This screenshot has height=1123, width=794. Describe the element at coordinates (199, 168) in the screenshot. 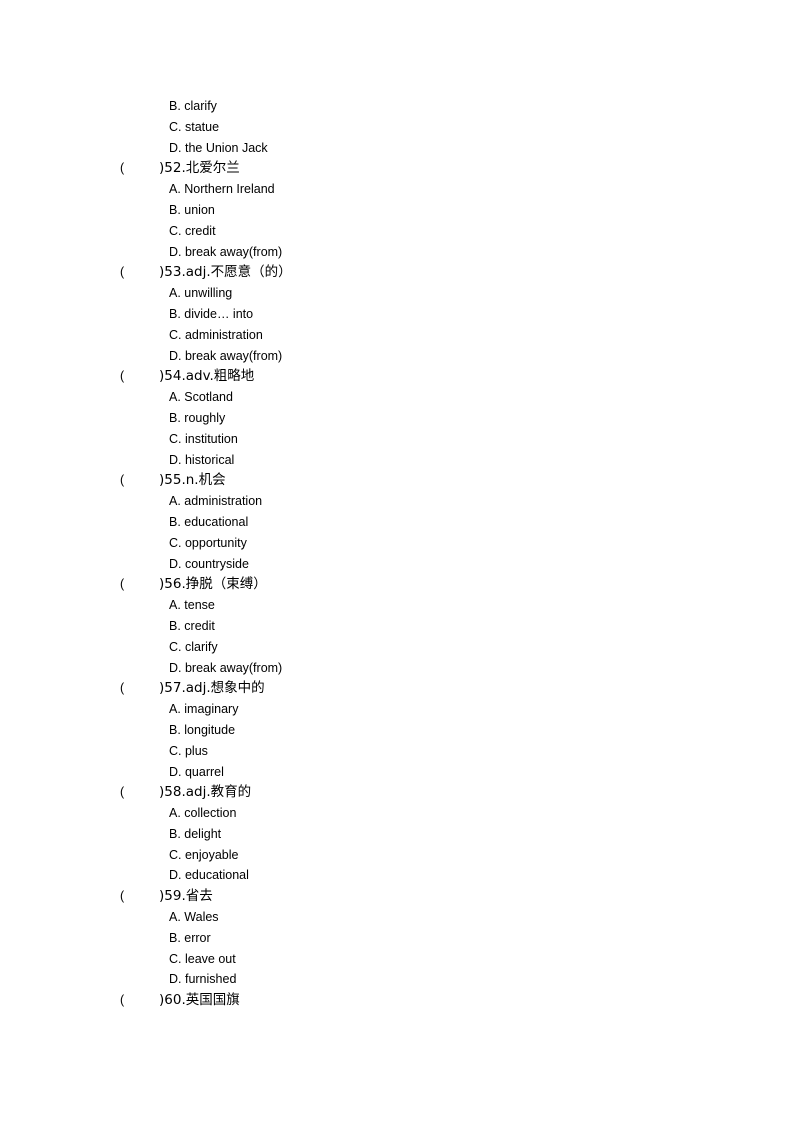

I see `question-prompt: )52.北爱尔兰` at that location.